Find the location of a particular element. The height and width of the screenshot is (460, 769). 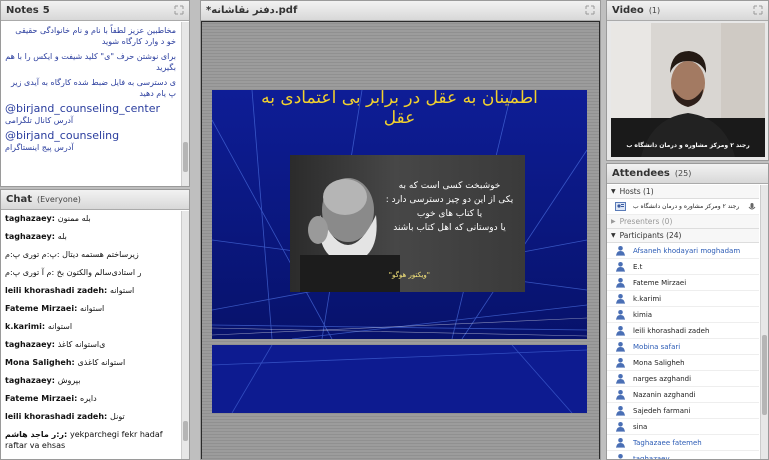

participant-row: Taghazaee fatemeh is located at coordinates (683, 443).